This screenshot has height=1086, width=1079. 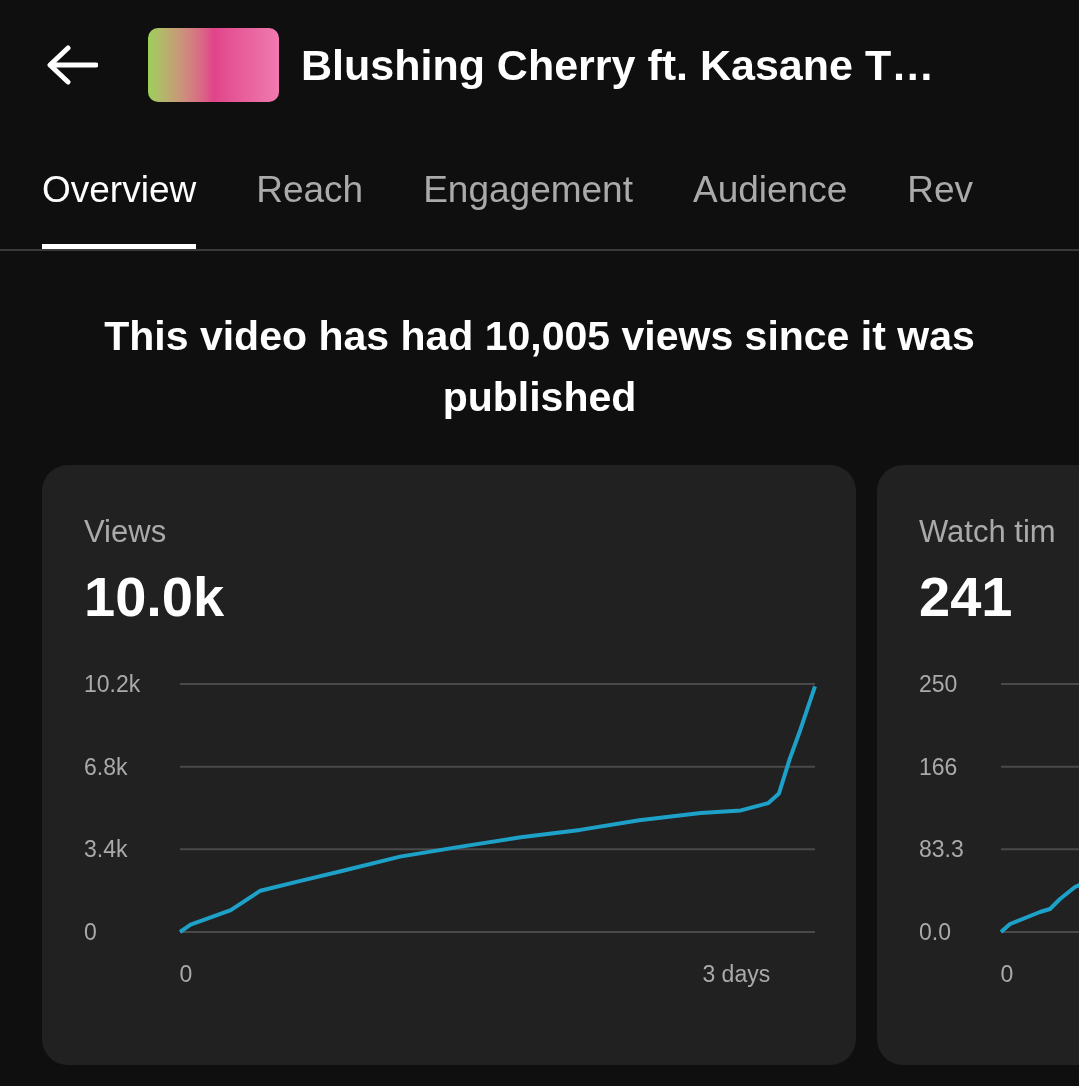 I want to click on tab: Audience, so click(x=770, y=189).